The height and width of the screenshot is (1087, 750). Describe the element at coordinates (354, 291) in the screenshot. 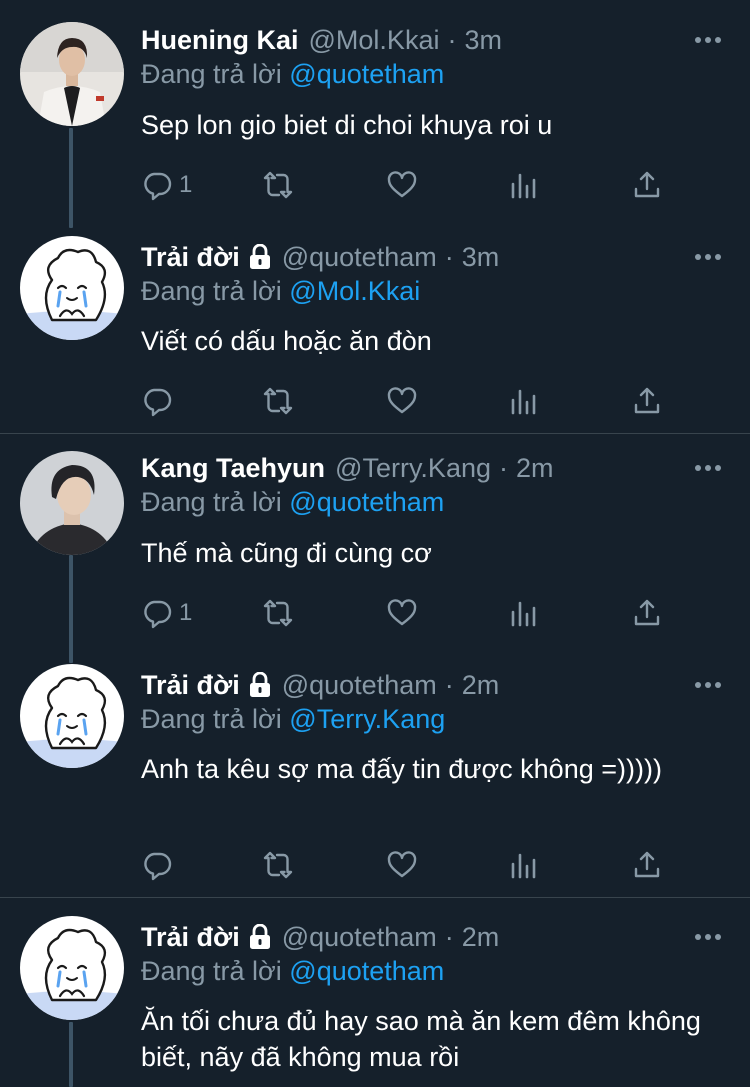

I see `reply-mention-link: @Mol.Kkai` at that location.